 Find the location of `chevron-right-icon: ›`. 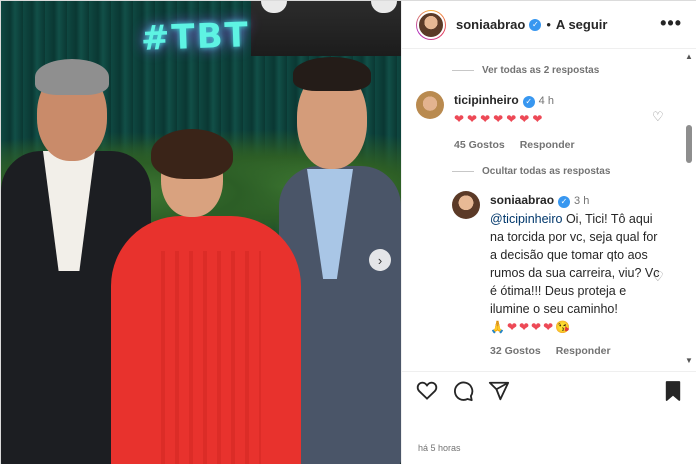

chevron-right-icon: › is located at coordinates (380, 260).